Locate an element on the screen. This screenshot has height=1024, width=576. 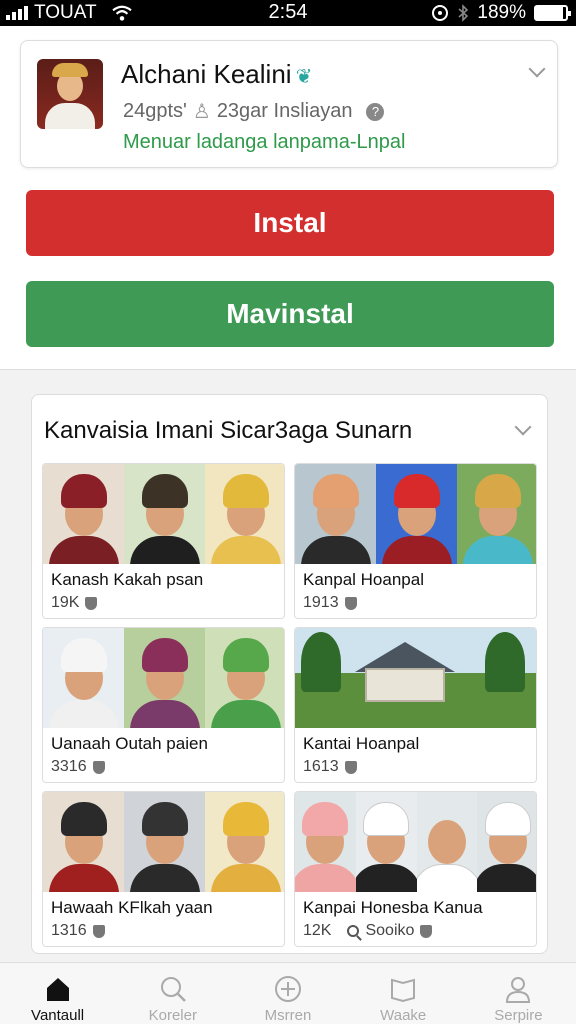
book-icon is located at coordinates (403, 990).